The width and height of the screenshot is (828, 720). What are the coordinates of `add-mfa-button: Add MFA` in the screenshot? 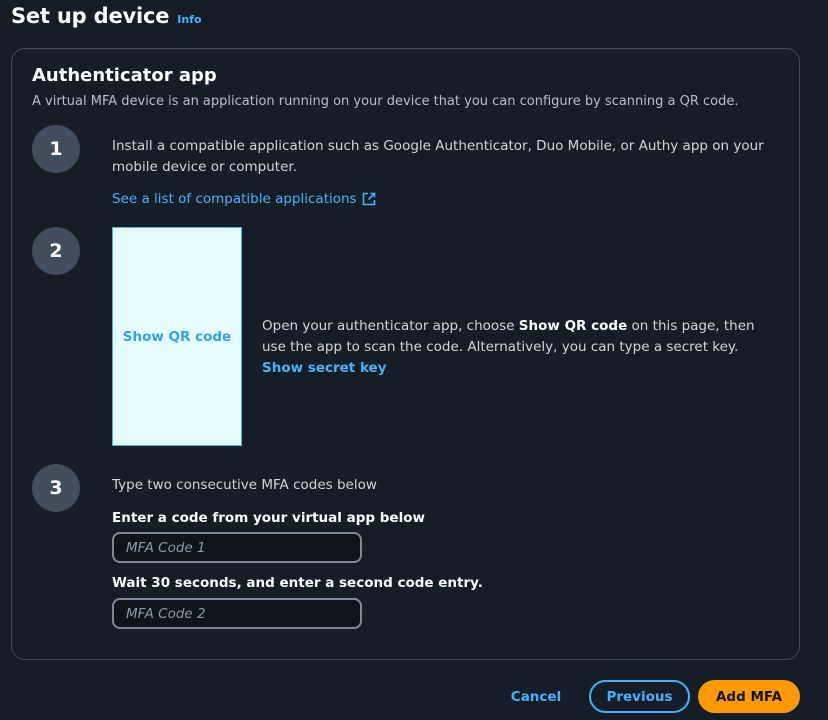 It's located at (749, 696).